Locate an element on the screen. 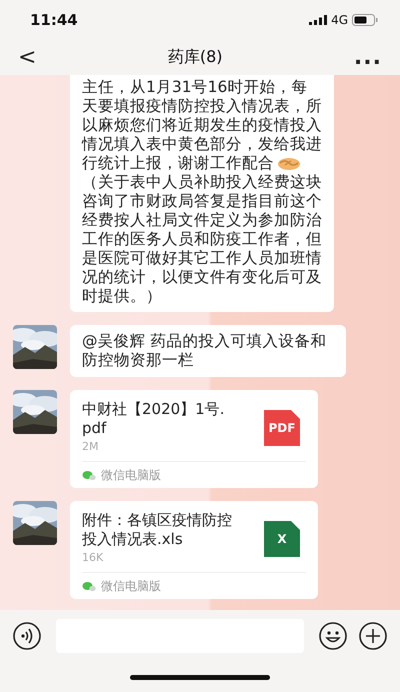 This screenshot has width=400, height=692. status-time: 11:44 is located at coordinates (54, 20).